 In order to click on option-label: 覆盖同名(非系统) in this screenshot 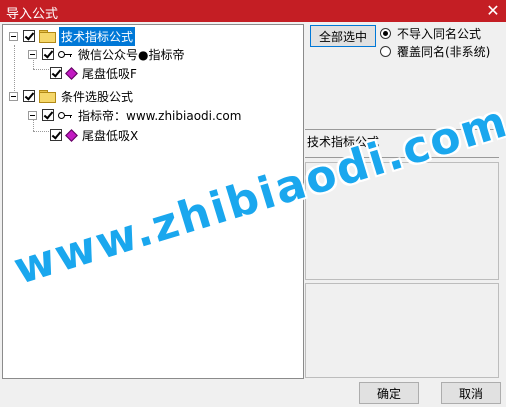, I will do `click(444, 52)`.